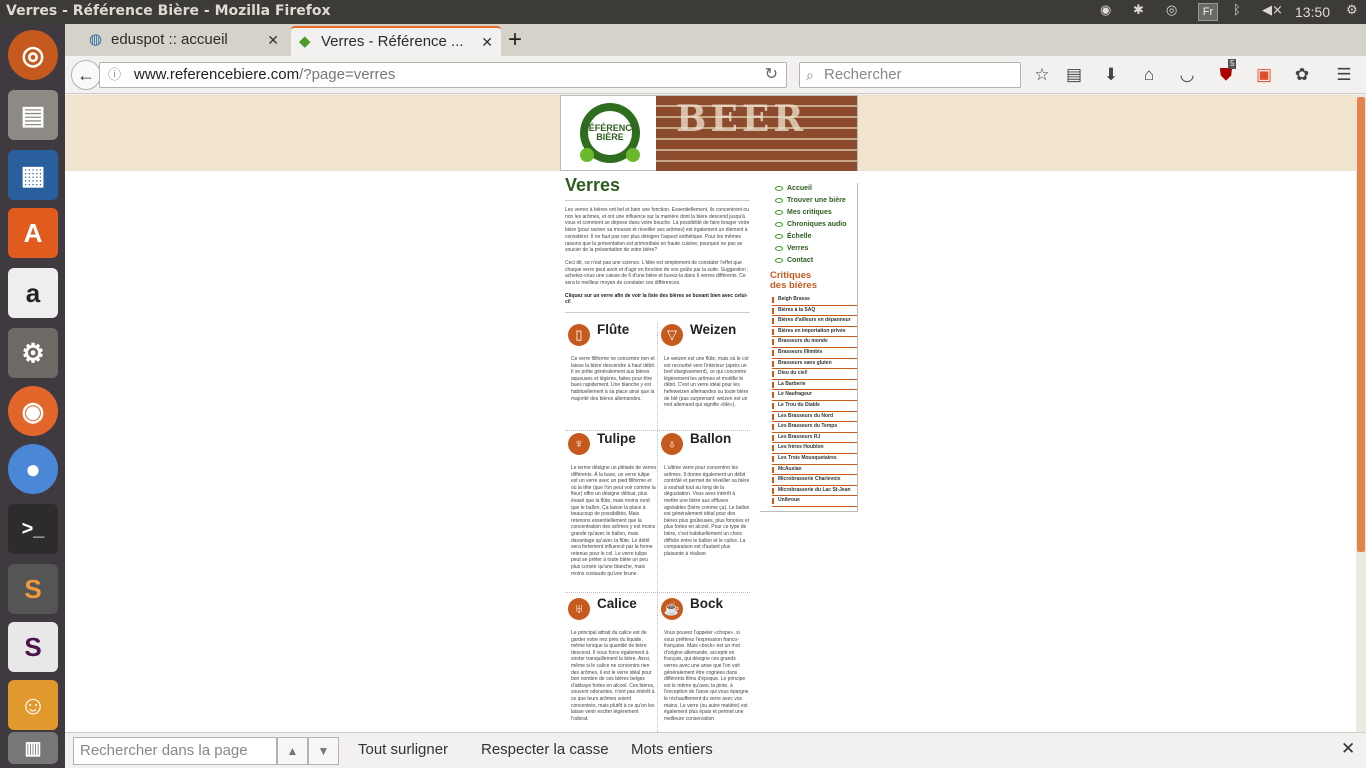 This screenshot has height=768, width=1366. What do you see at coordinates (1312, 12) in the screenshot?
I see `clock: 13:50` at bounding box center [1312, 12].